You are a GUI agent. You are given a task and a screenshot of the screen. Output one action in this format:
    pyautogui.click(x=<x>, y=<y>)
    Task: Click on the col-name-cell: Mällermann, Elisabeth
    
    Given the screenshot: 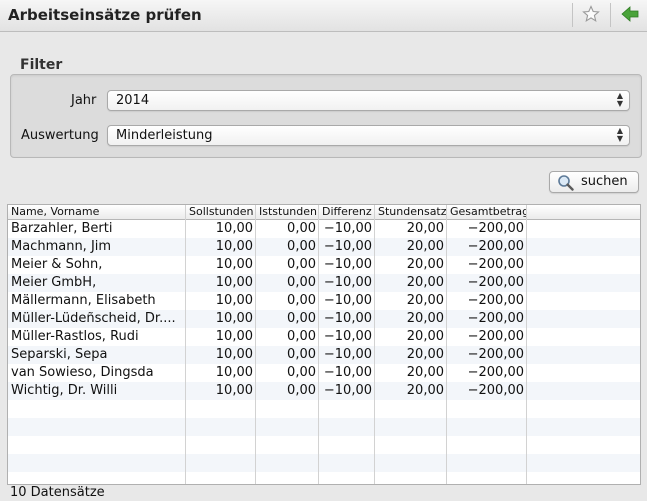 What is the action you would take?
    pyautogui.click(x=83, y=300)
    